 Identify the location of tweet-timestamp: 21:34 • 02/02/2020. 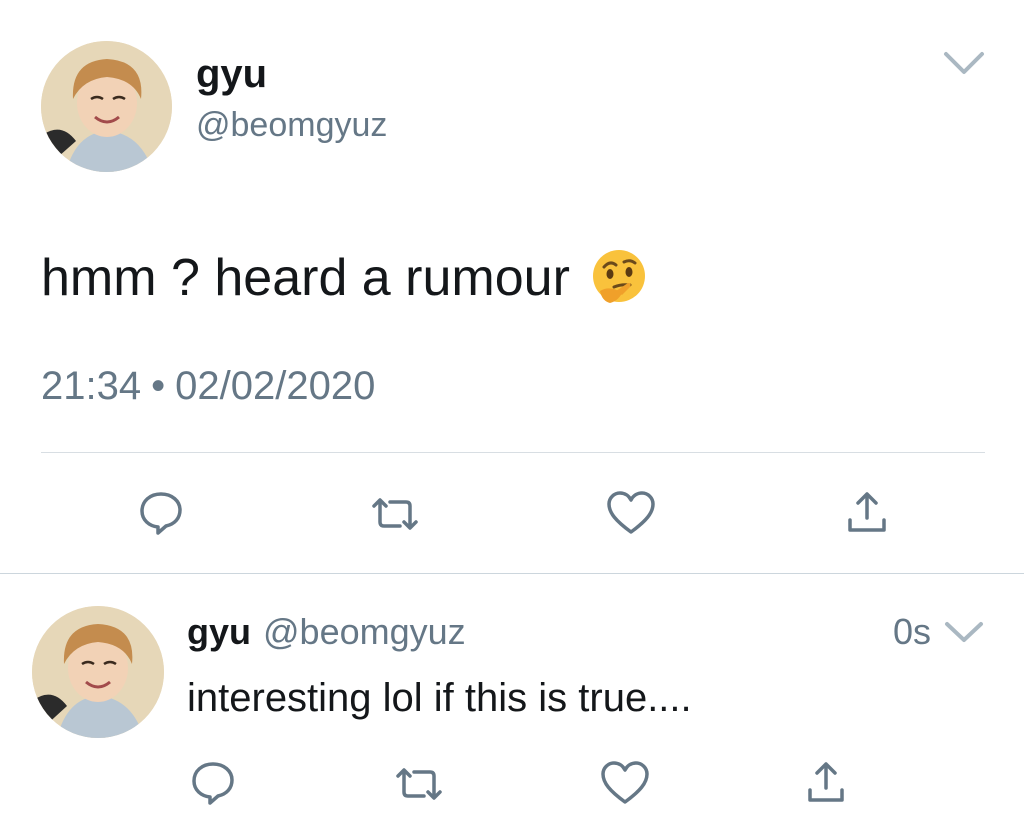
(208, 386).